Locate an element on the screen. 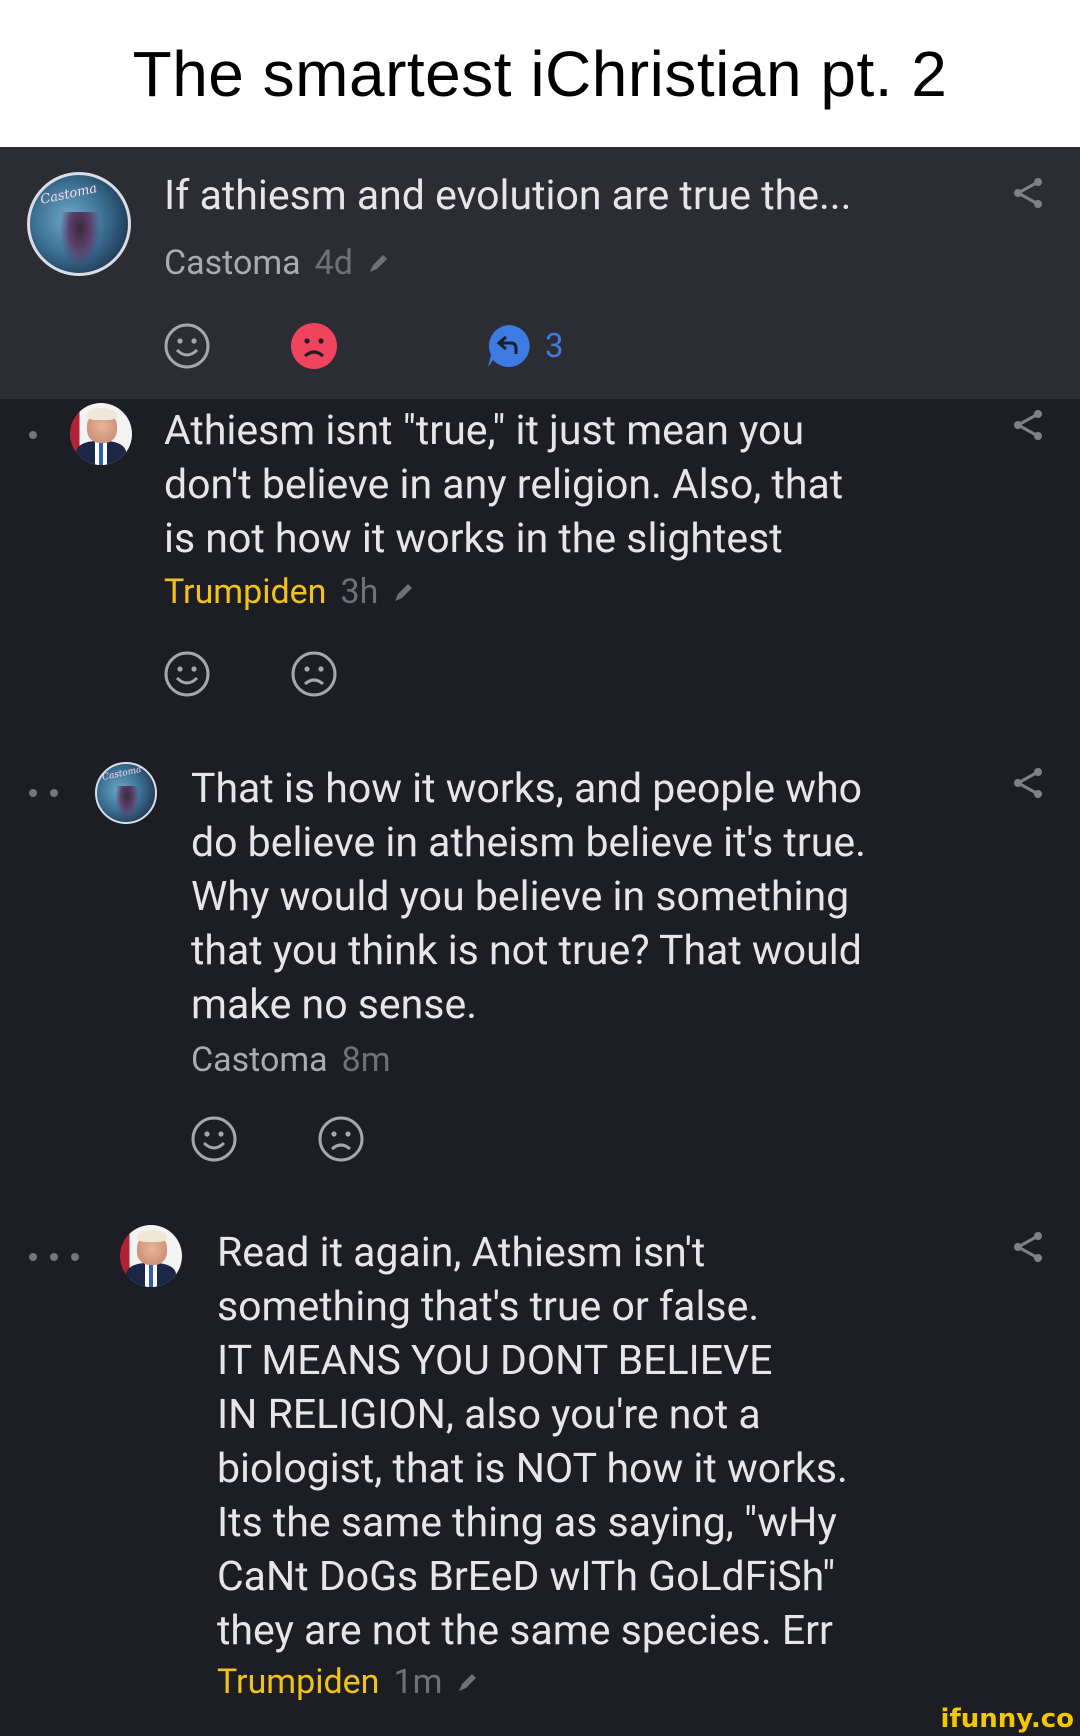  reply-icon is located at coordinates (509, 346).